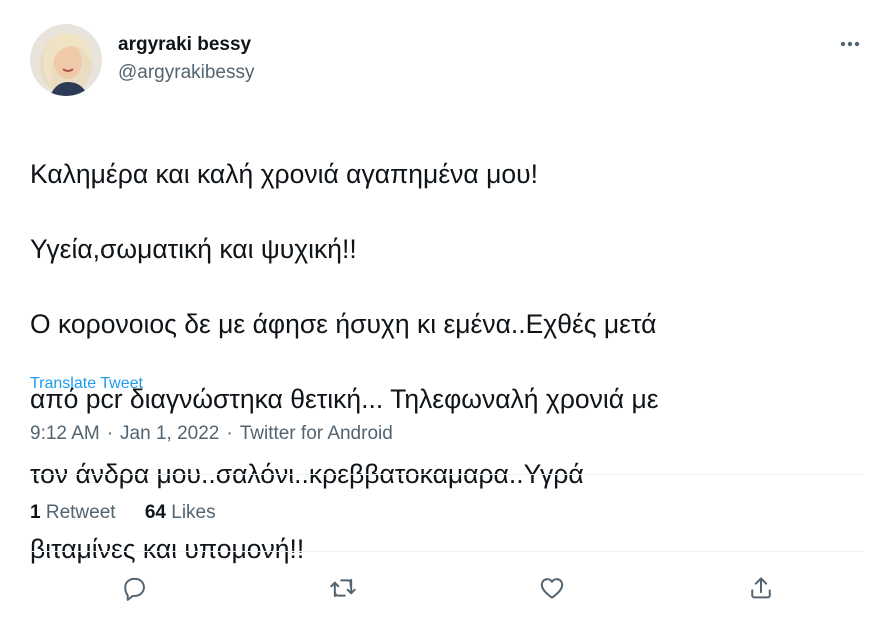 This screenshot has width=880, height=636. What do you see at coordinates (552, 588) in the screenshot?
I see `like-icon` at bounding box center [552, 588].